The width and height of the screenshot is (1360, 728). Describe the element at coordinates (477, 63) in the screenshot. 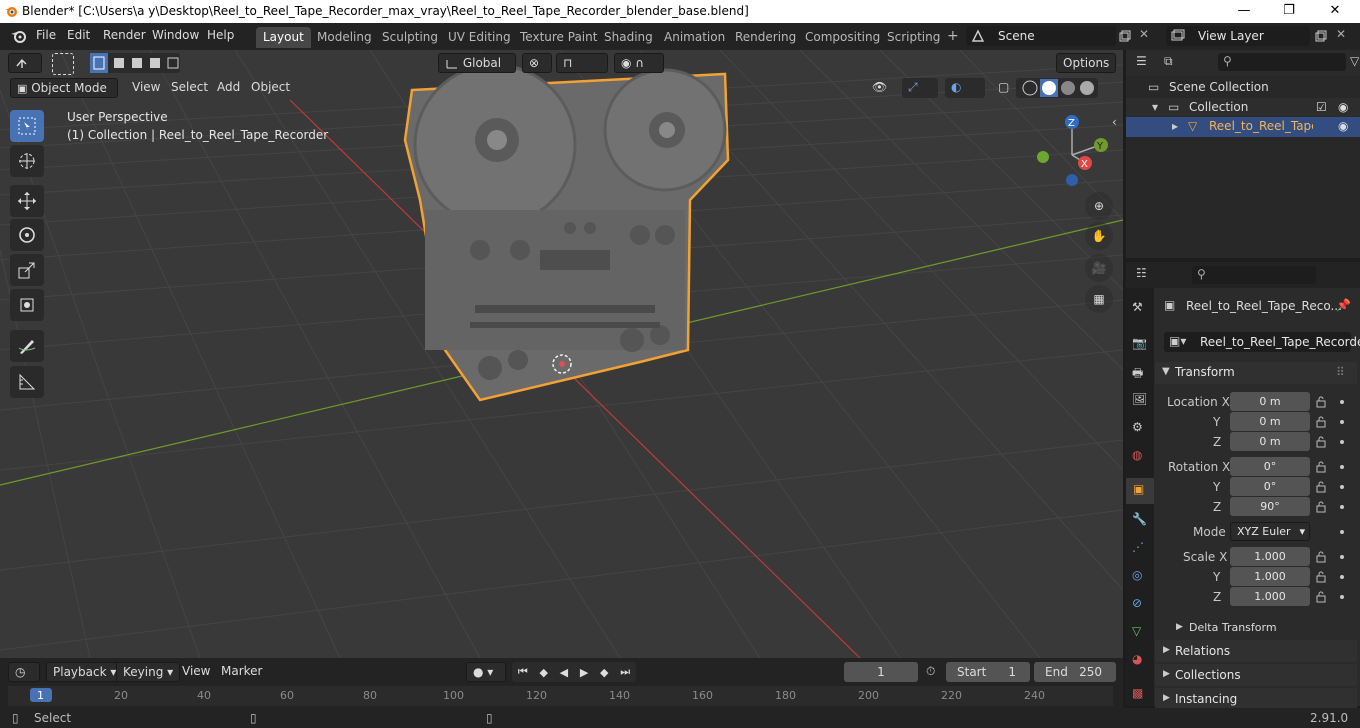

I see `transform-orientation-dropdown: Global` at that location.